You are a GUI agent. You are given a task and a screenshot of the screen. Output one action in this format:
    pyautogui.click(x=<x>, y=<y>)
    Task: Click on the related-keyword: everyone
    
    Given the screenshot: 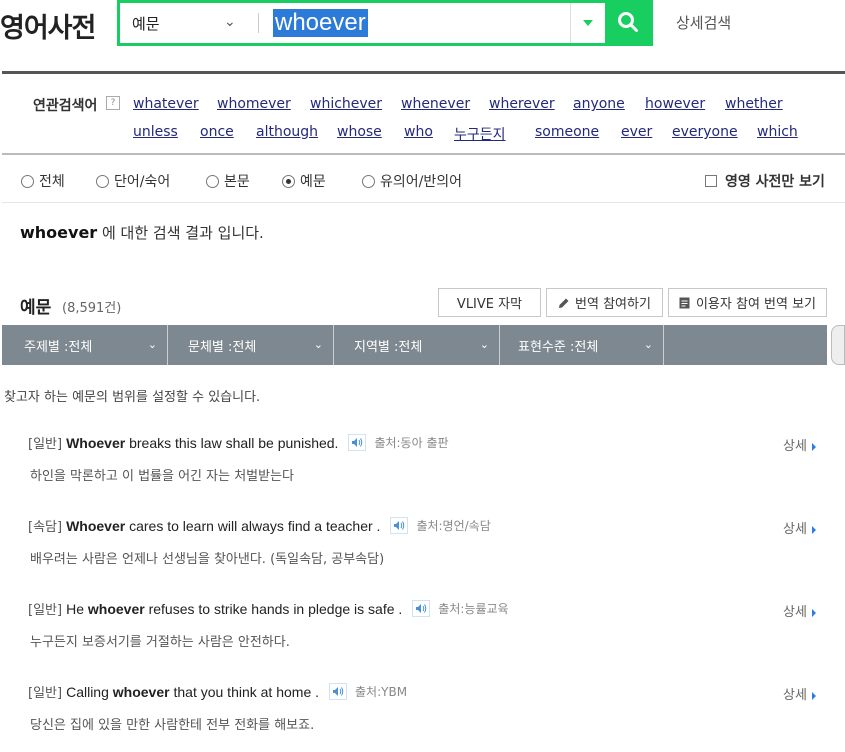 What is the action you would take?
    pyautogui.click(x=705, y=132)
    